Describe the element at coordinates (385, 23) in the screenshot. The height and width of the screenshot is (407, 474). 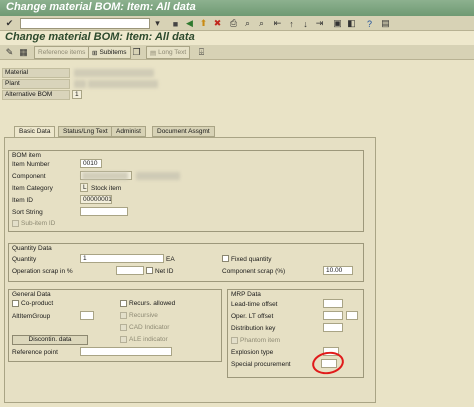
I see `layout-menu-icon: ▤` at that location.